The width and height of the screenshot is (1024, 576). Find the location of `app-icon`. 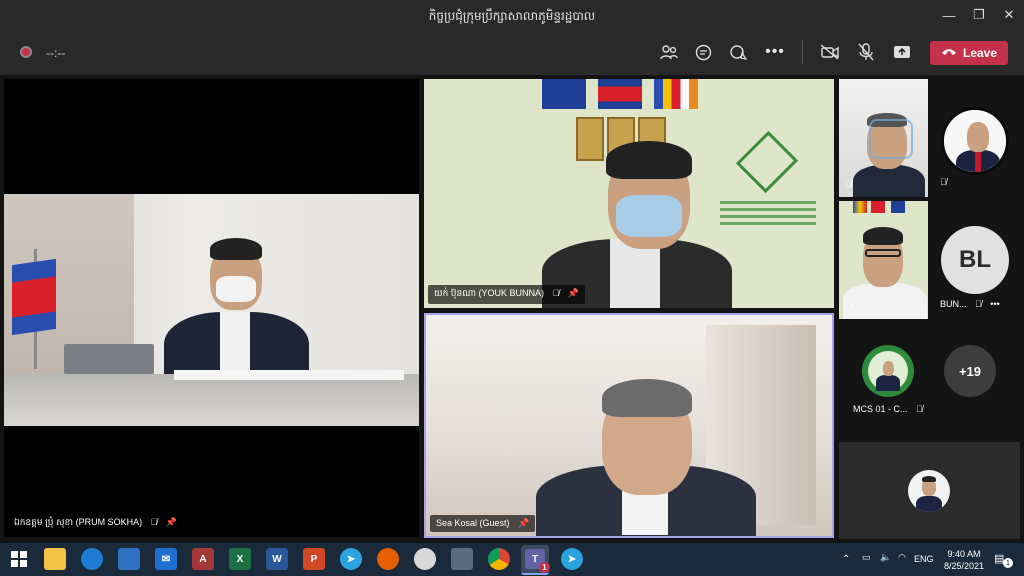

app-icon is located at coordinates (425, 559).